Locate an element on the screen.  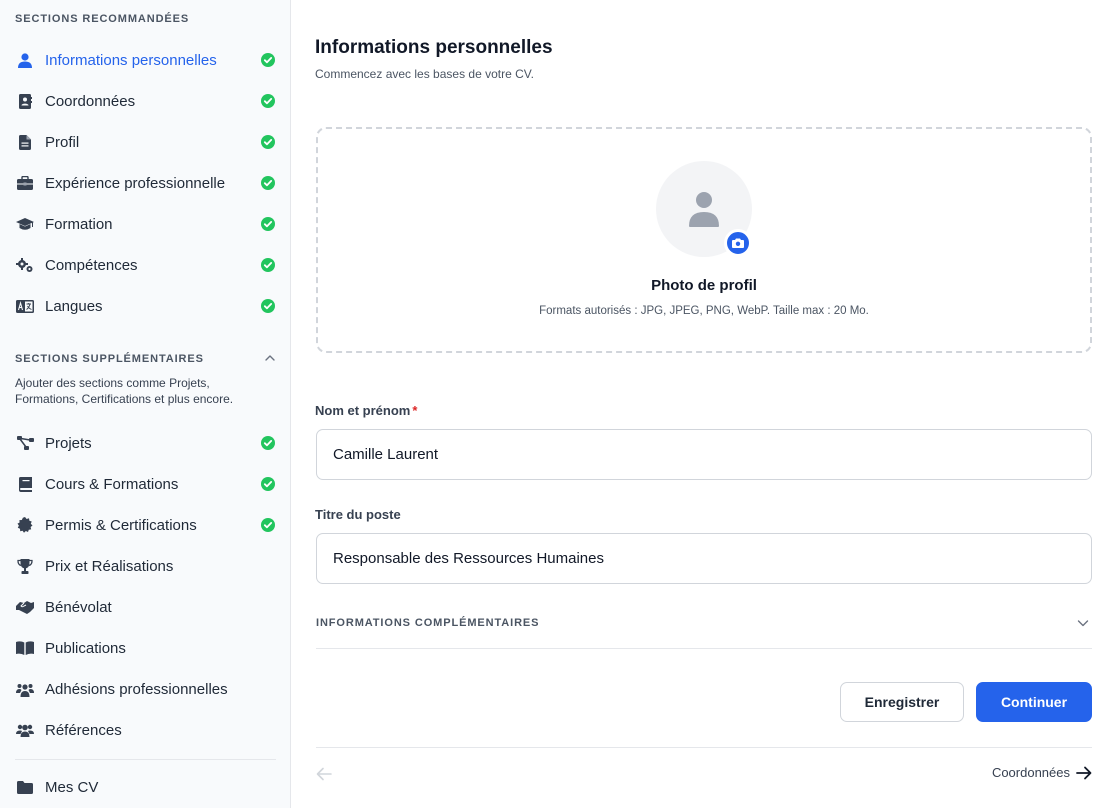
sidebar-item-courses: Cours & Formations is located at coordinates (145, 484).